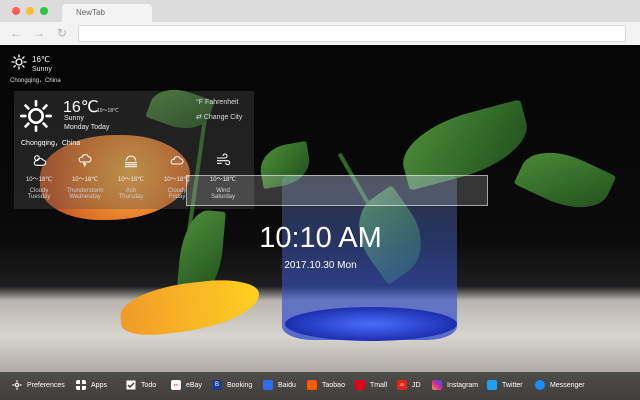  What do you see at coordinates (190, 307) in the screenshot?
I see `petal-decoration` at bounding box center [190, 307].